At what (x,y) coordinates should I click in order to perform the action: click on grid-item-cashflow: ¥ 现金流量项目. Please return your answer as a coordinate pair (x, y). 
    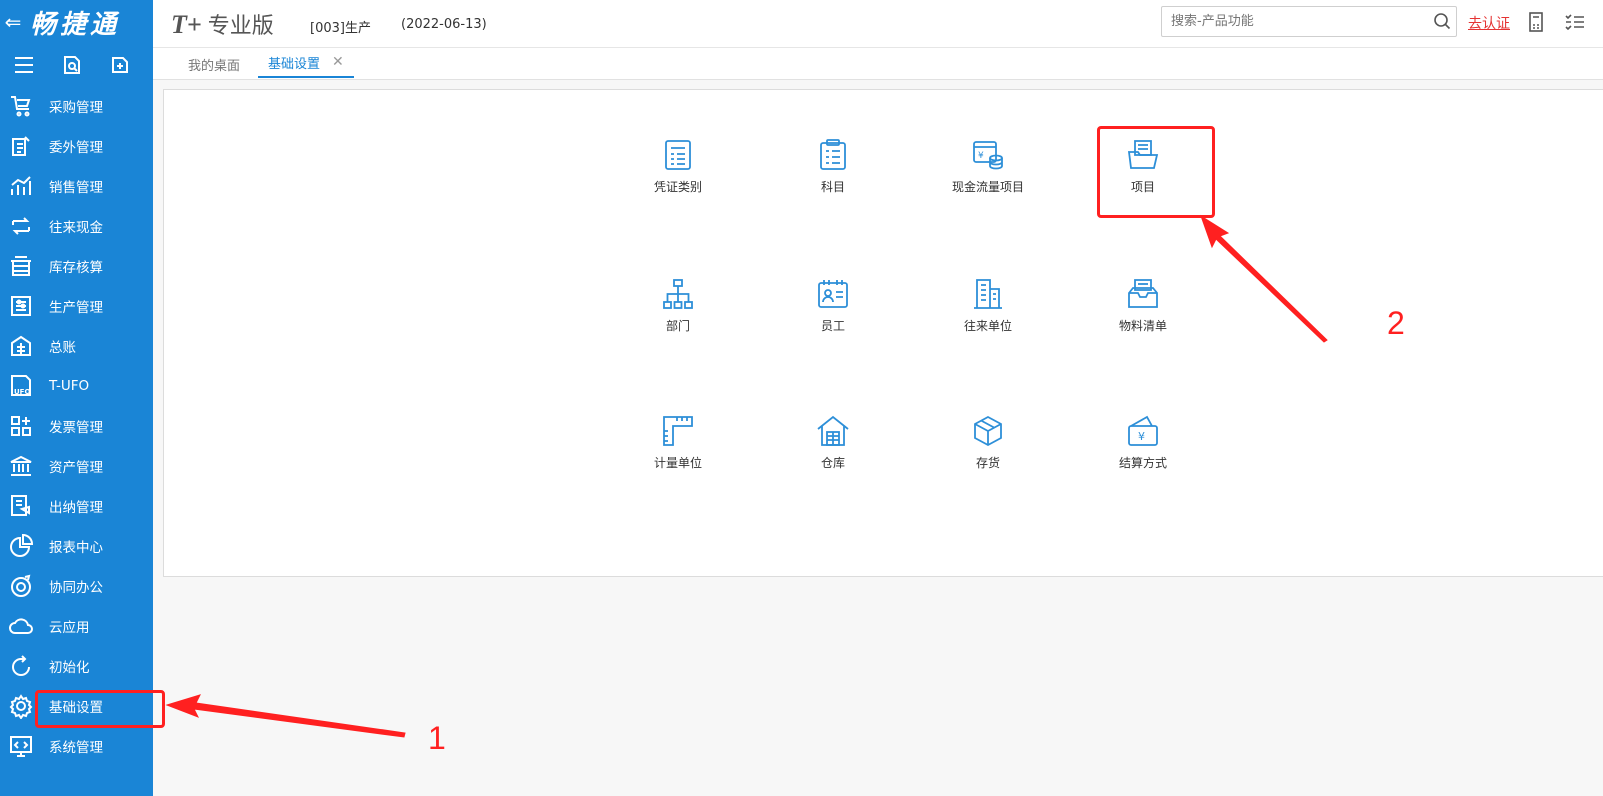
    Looking at the image, I should click on (988, 166).